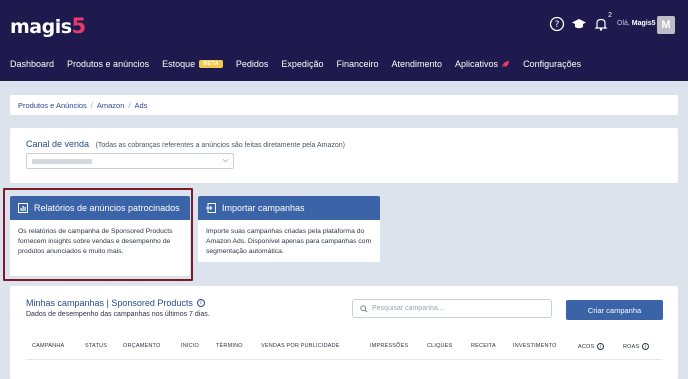  I want to click on nav-dashboard: Dashboard, so click(32, 64).